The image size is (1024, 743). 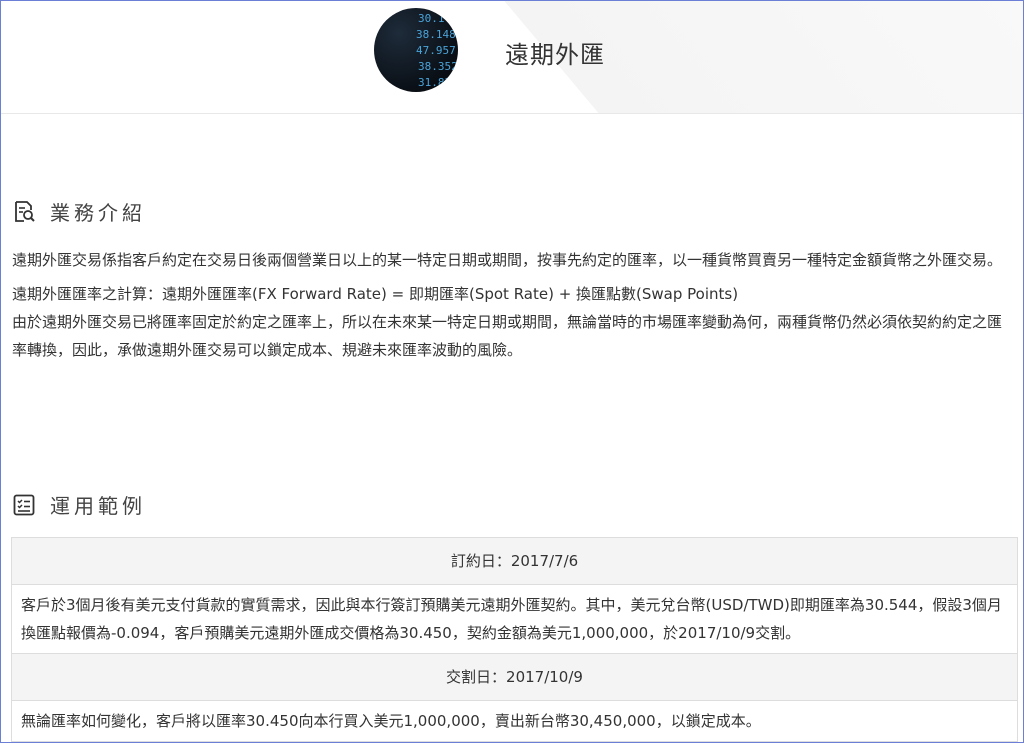 I want to click on image-number-2: 38.148, so click(x=436, y=34).